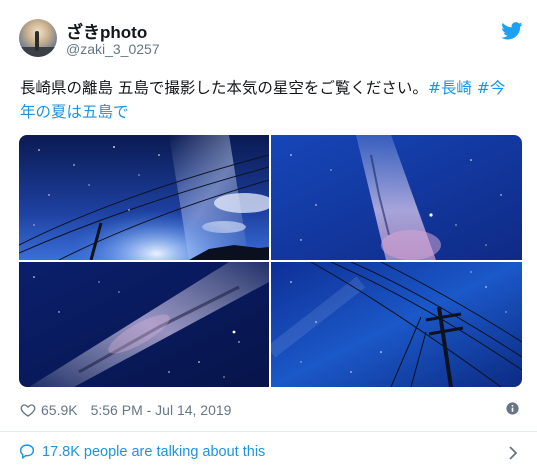 The height and width of the screenshot is (468, 537). Describe the element at coordinates (450, 88) in the screenshot. I see `hashtag-nagasaki: #長崎` at that location.